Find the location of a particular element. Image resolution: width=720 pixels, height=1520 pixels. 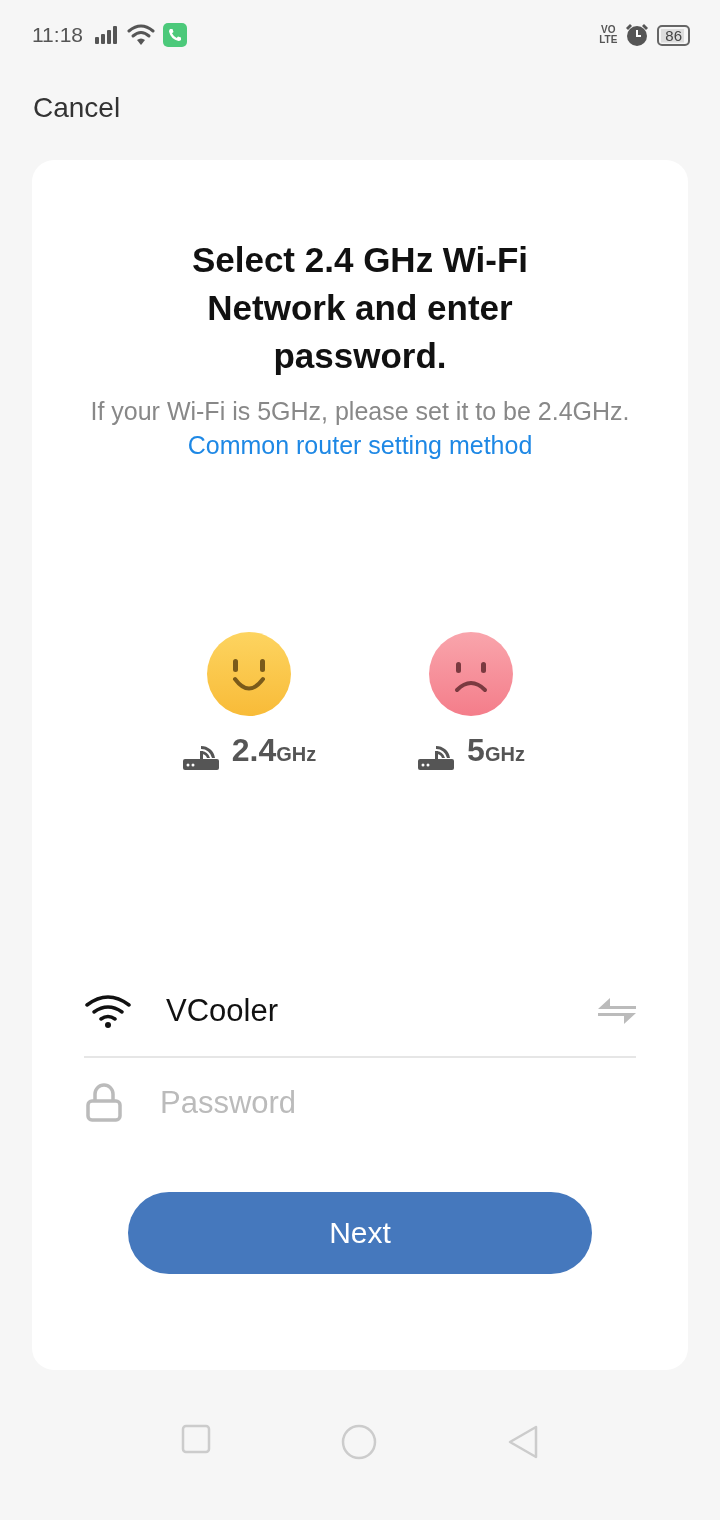

volte-indicator: VO LTE is located at coordinates (608, 35).